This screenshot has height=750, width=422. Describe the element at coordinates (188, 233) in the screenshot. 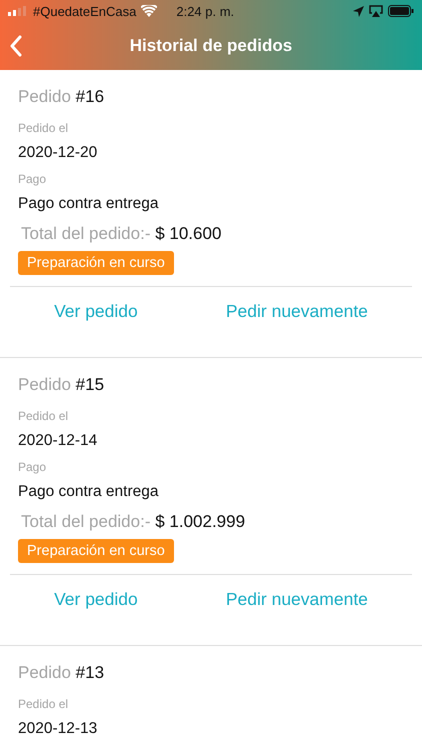

I see `total-amount: $ 10.600` at that location.